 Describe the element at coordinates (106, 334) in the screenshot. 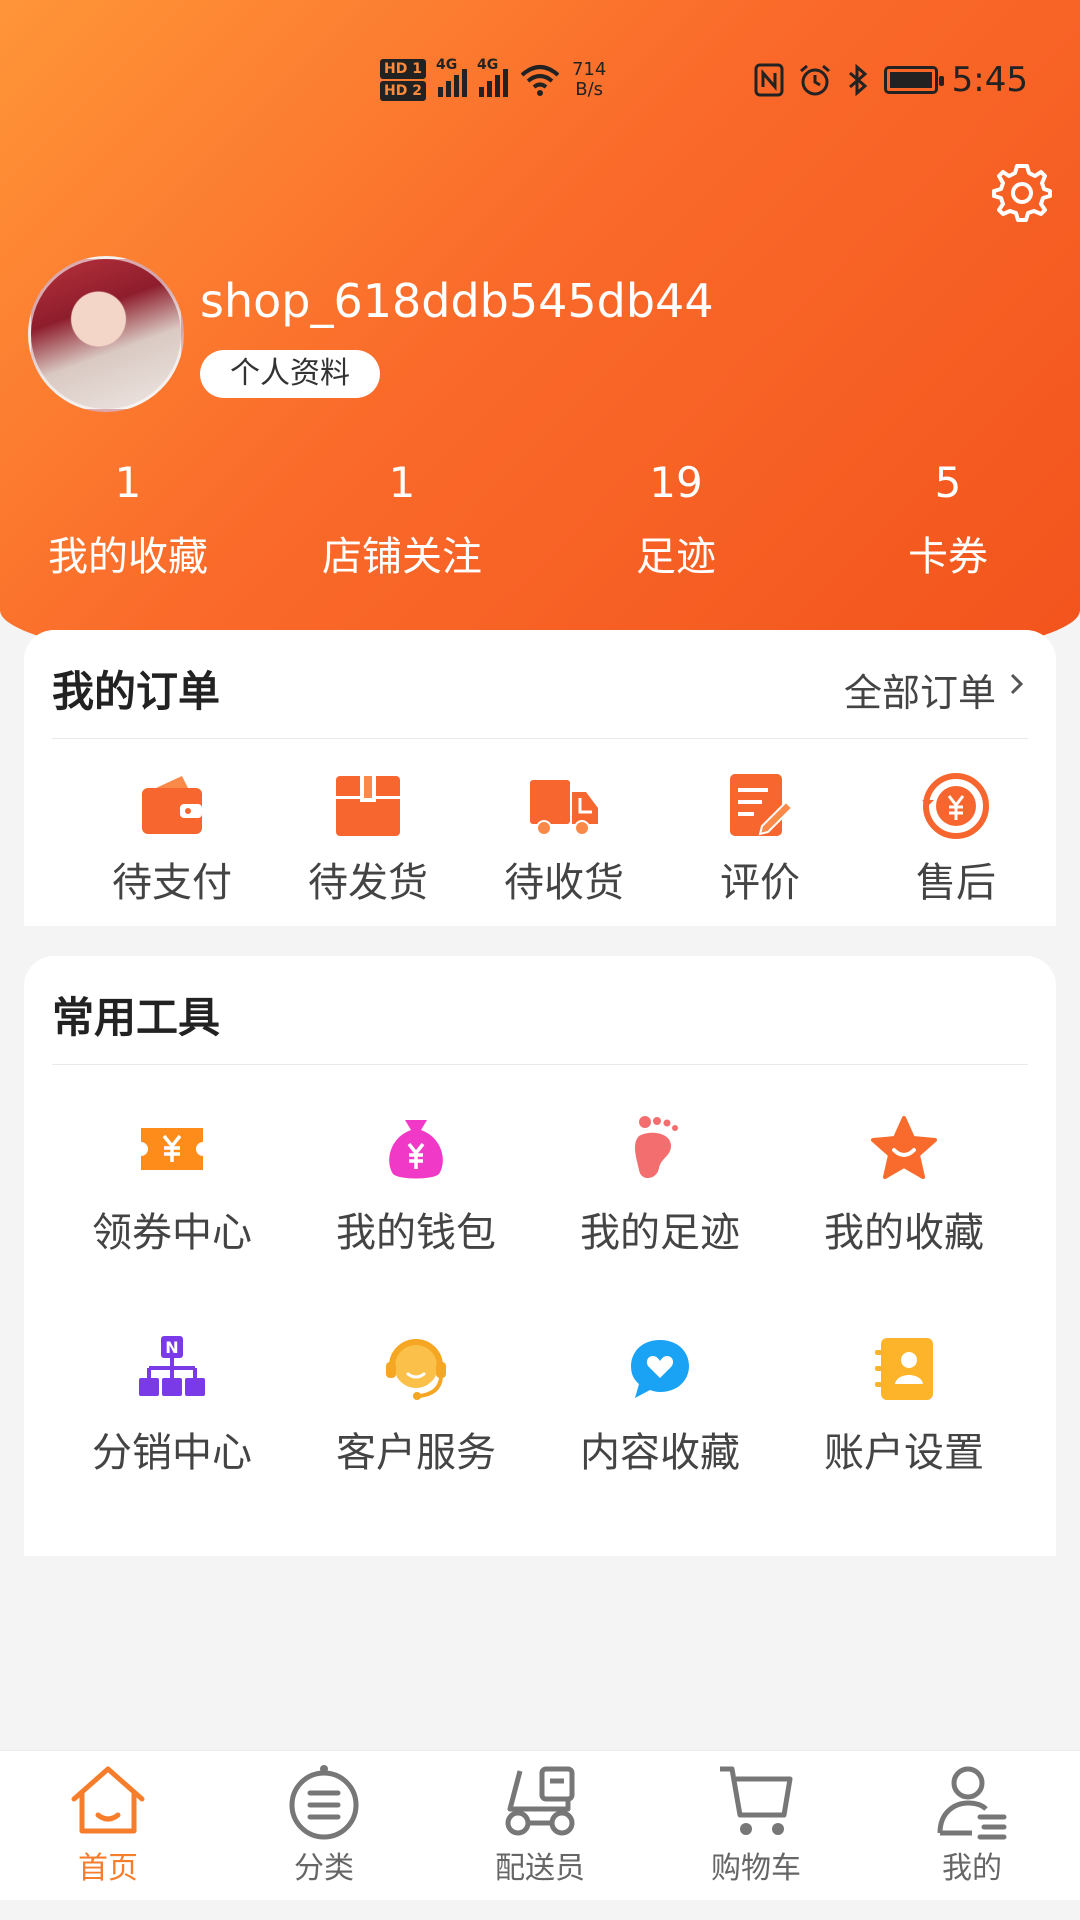

I see `avatar` at that location.